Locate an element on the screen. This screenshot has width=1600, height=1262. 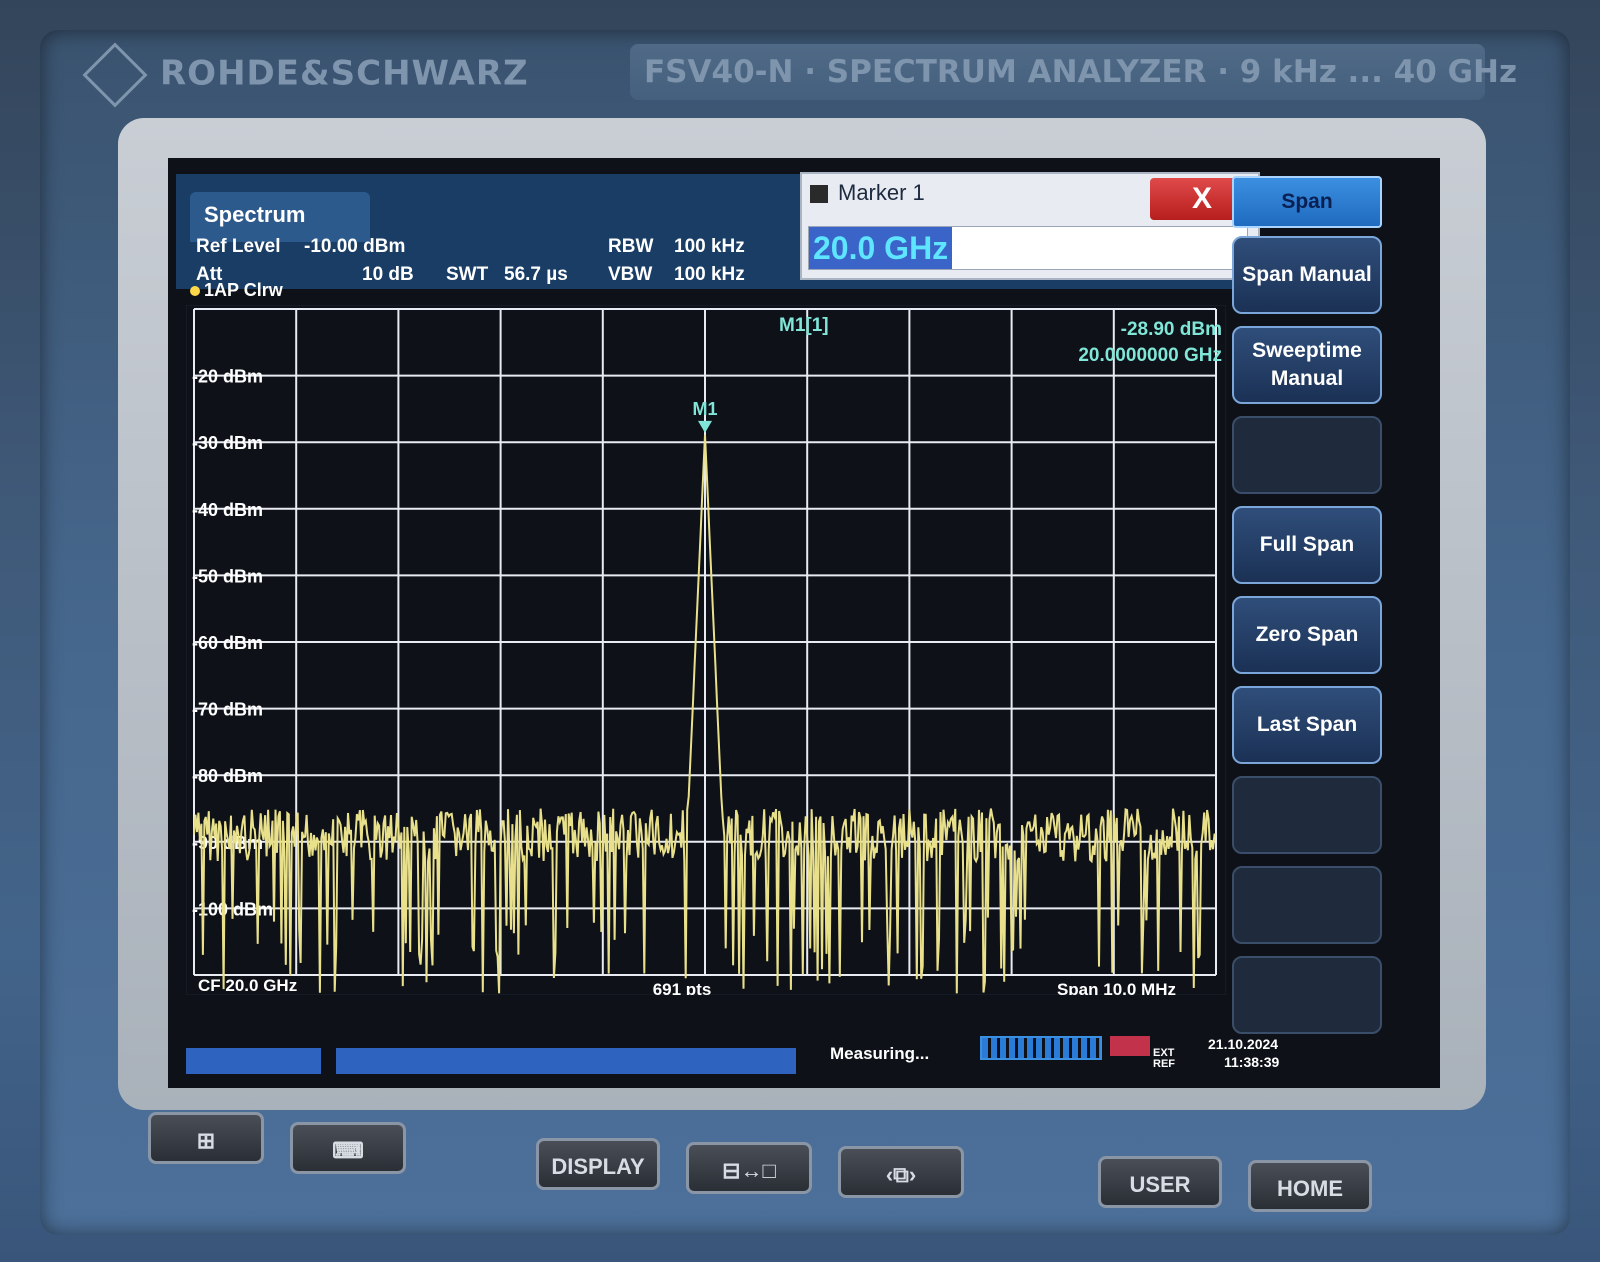
softkey-span-manual: Span Manual is located at coordinates (1307, 275).